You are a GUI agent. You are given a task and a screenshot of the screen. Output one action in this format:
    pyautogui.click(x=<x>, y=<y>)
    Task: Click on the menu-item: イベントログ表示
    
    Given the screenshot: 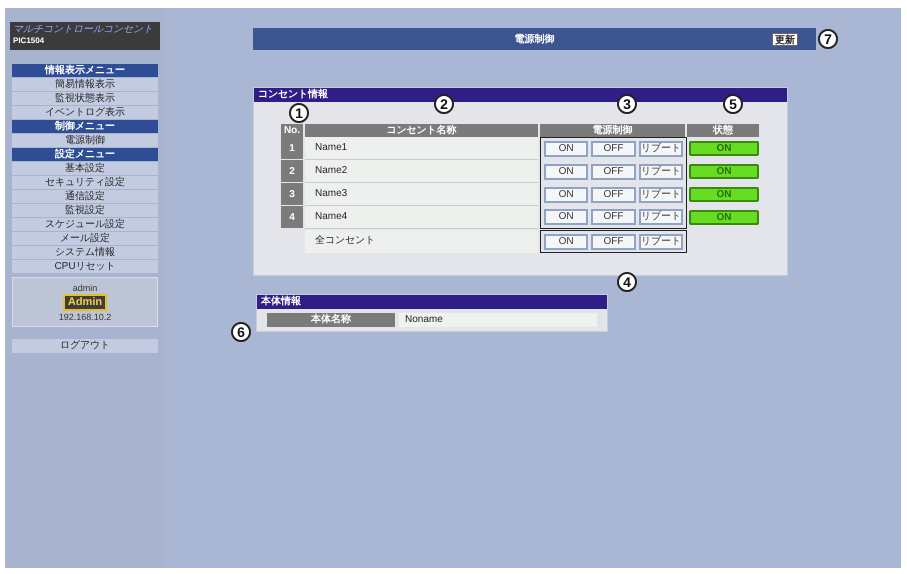 What is the action you would take?
    pyautogui.click(x=85, y=112)
    